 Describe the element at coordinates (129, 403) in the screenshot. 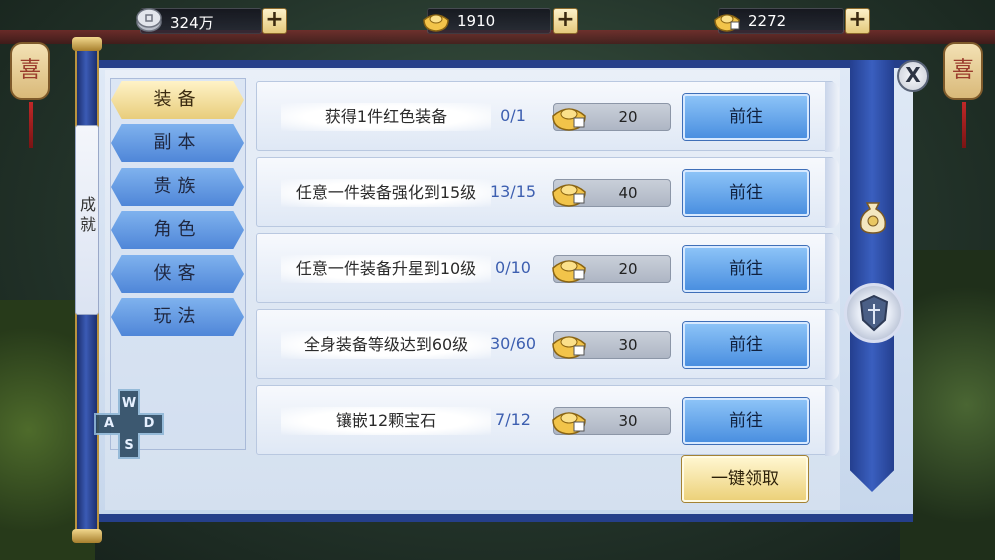

I see `dpad-up-key: W` at that location.